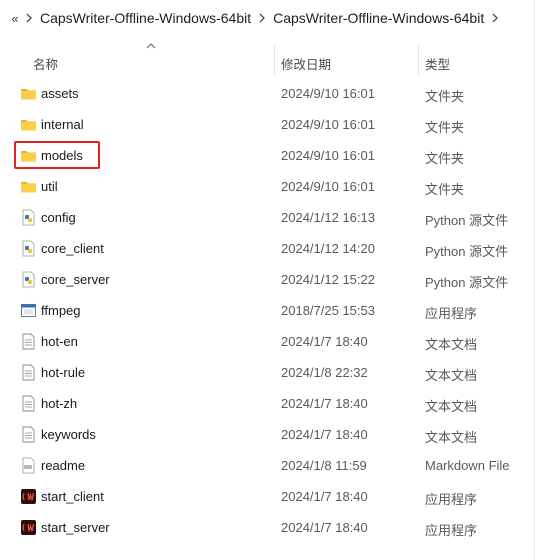 Image resolution: width=535 pixels, height=560 pixels. Describe the element at coordinates (267, 124) in the screenshot. I see `file-row-internal: internal 2024/9/10 16:01 文件夹` at that location.